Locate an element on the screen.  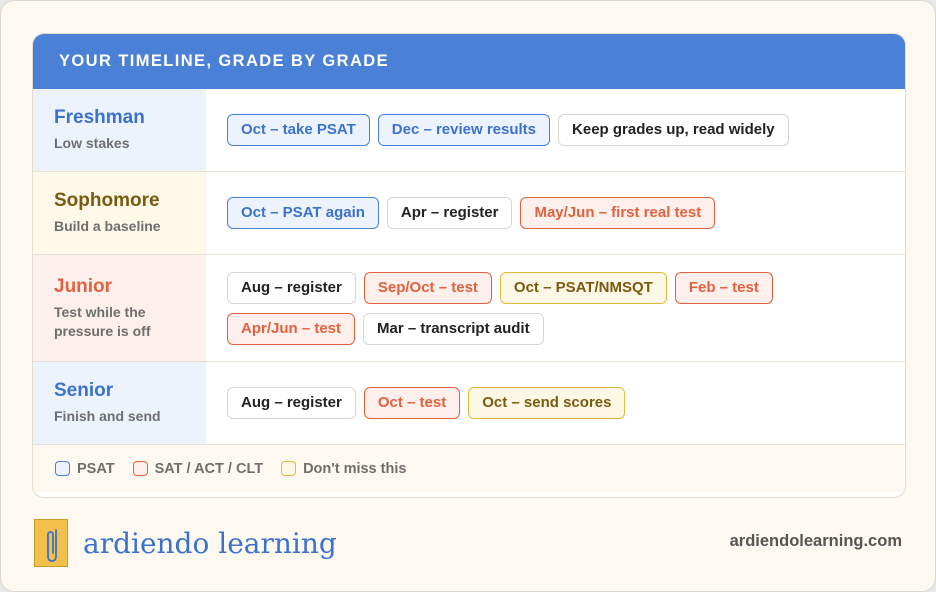
legend-item-sat: SAT / ACT / CLT is located at coordinates (198, 468).